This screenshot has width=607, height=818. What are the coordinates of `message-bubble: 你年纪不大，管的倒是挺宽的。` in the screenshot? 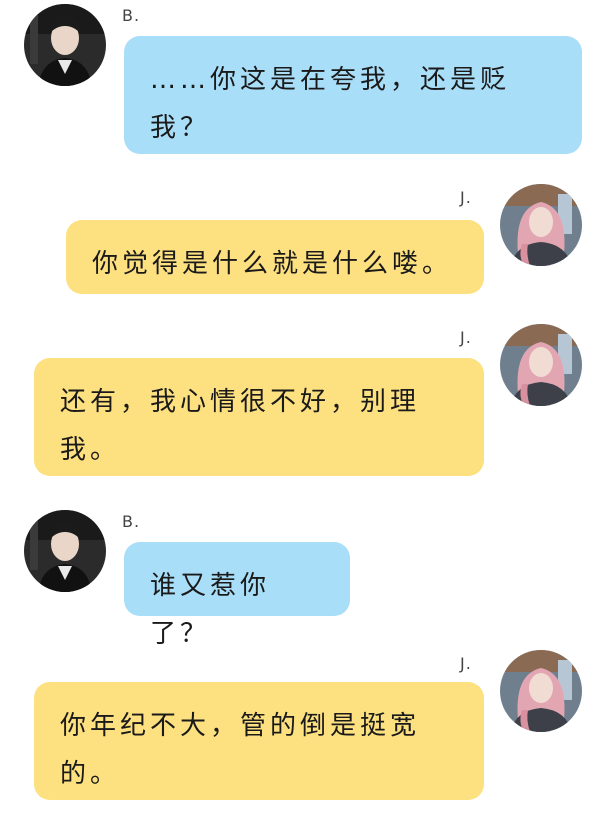 It's located at (259, 741).